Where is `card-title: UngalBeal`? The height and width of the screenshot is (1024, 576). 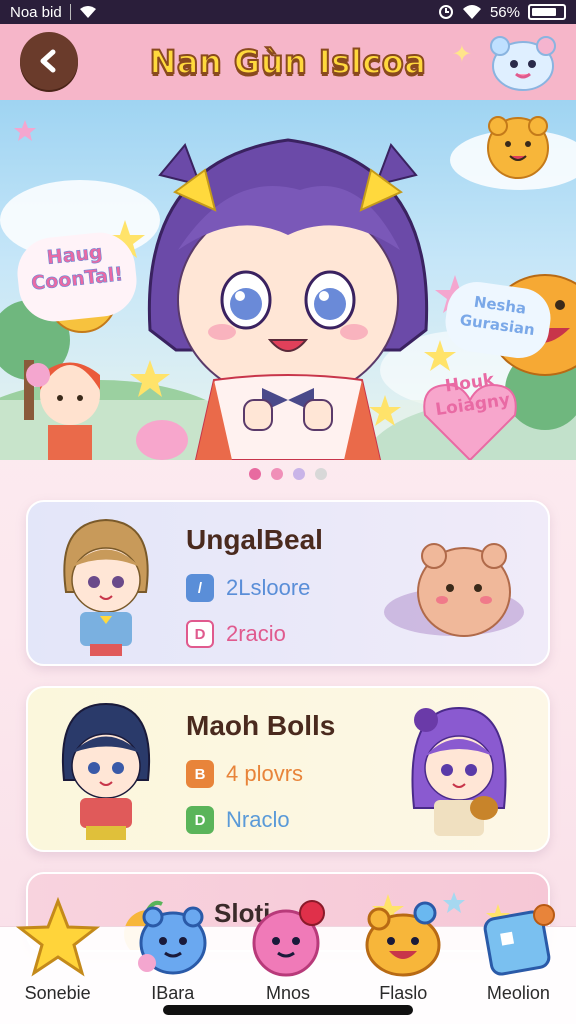 card-title: UngalBeal is located at coordinates (254, 539).